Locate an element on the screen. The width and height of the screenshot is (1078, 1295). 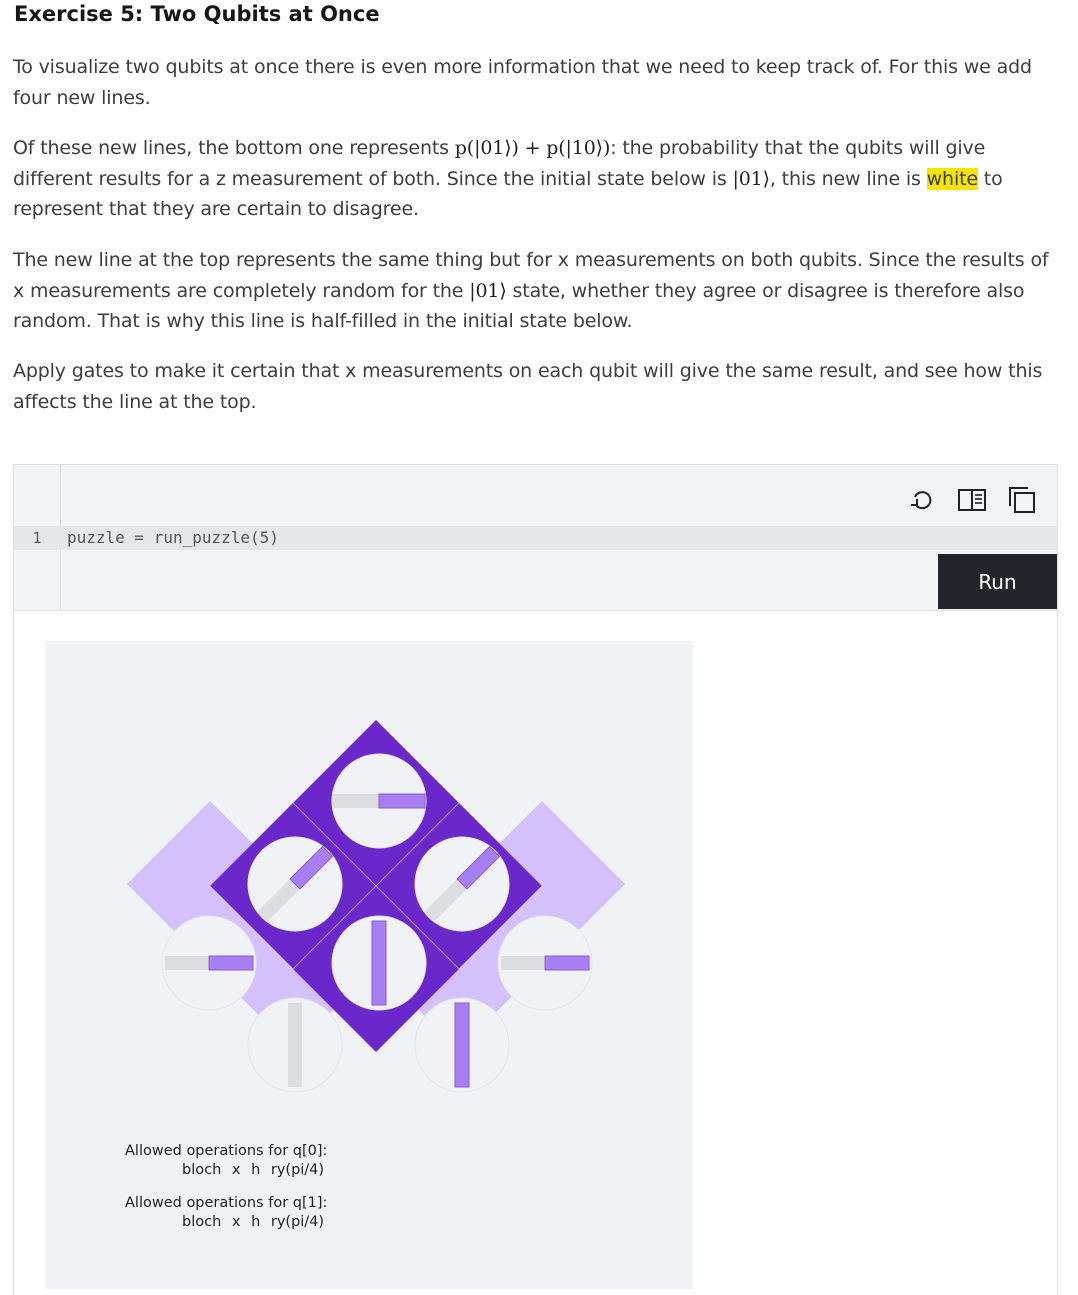
split-view-icon is located at coordinates (972, 500).